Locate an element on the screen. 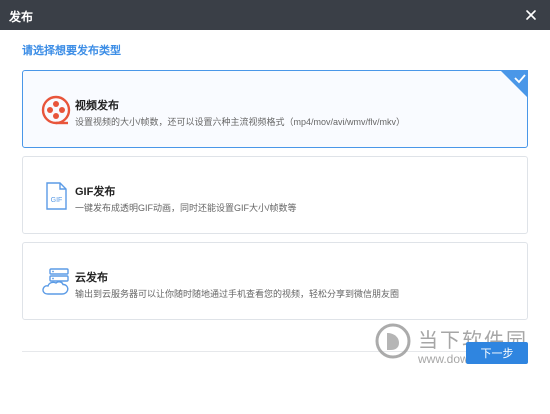 The width and height of the screenshot is (550, 414). film-reel-icon is located at coordinates (56, 110).